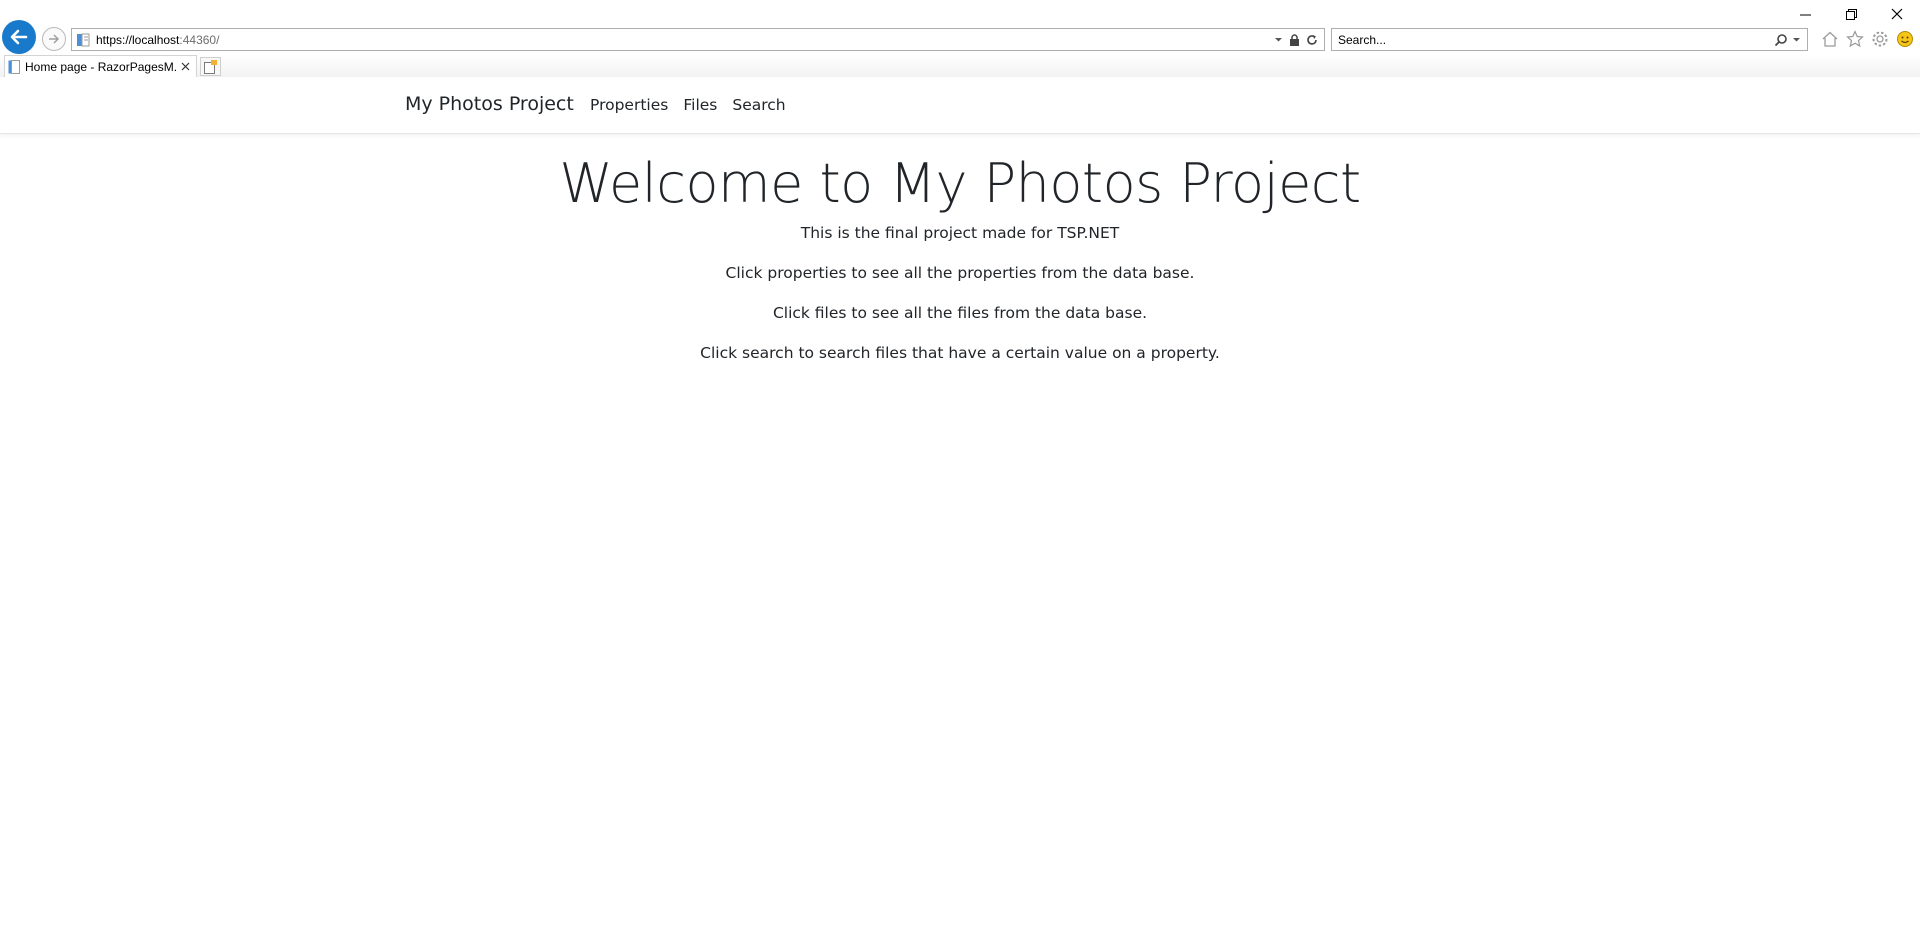 This screenshot has height=943, width=1920. What do you see at coordinates (199, 39) in the screenshot?
I see `address-path: :44360/` at bounding box center [199, 39].